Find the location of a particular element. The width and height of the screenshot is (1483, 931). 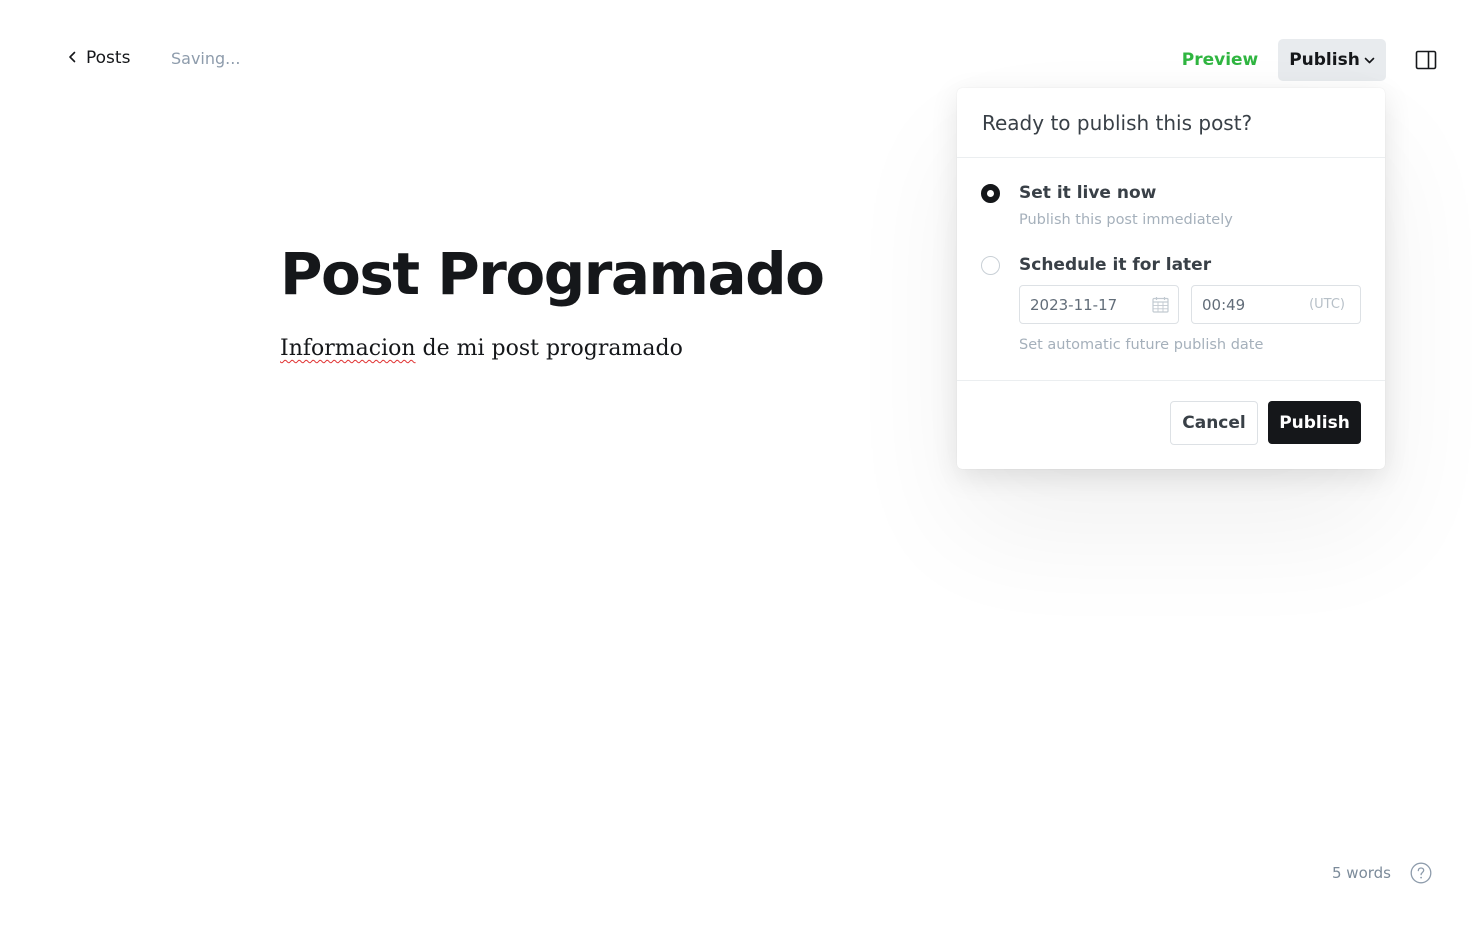

schedule-date-input: 2023-11-17 is located at coordinates (1099, 304).